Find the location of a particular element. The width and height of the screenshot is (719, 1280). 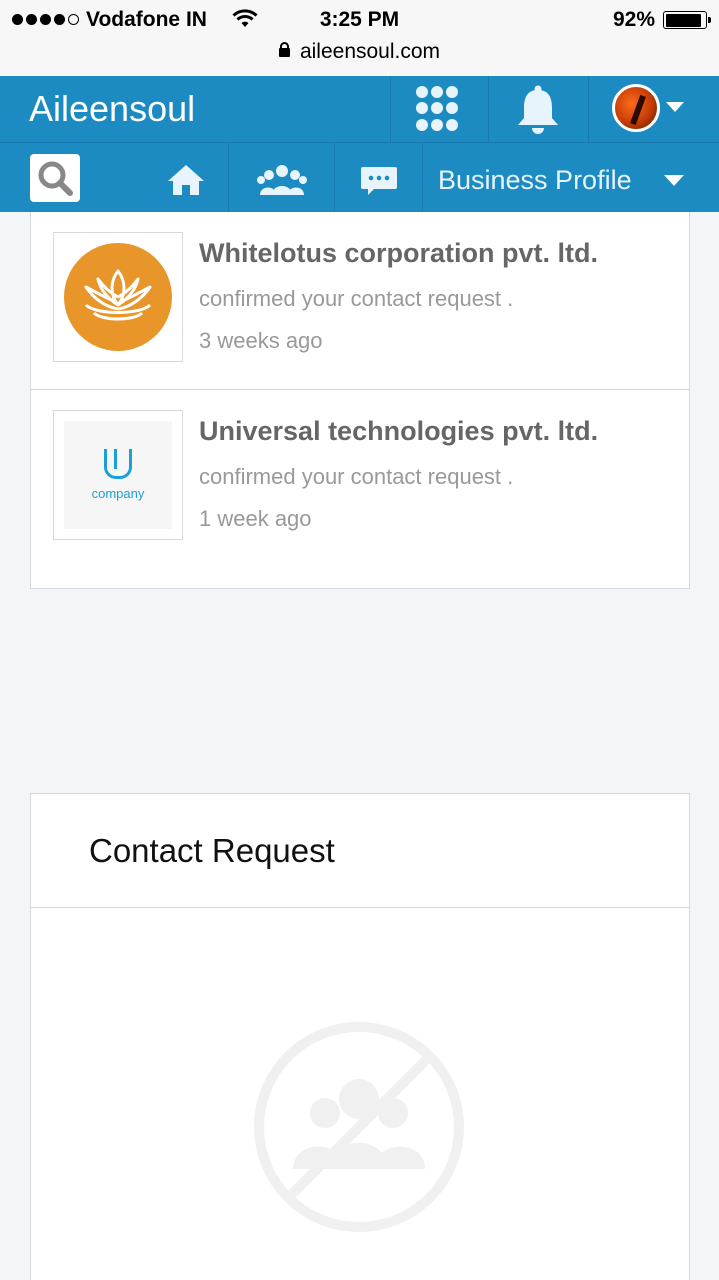

company-logo: company is located at coordinates (118, 475).